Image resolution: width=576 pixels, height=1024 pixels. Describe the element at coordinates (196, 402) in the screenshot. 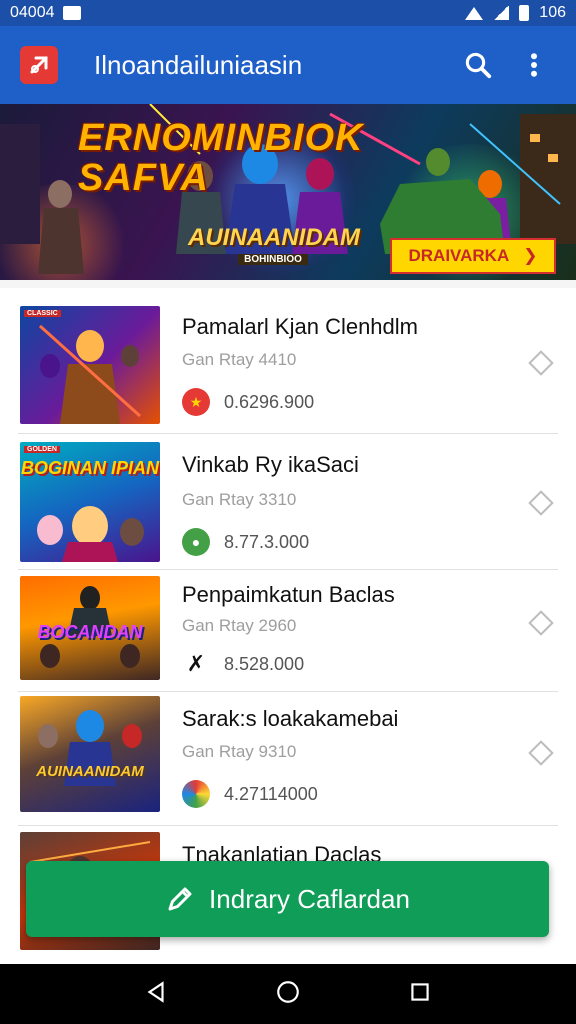

I see `red-emblem-icon: ★` at that location.